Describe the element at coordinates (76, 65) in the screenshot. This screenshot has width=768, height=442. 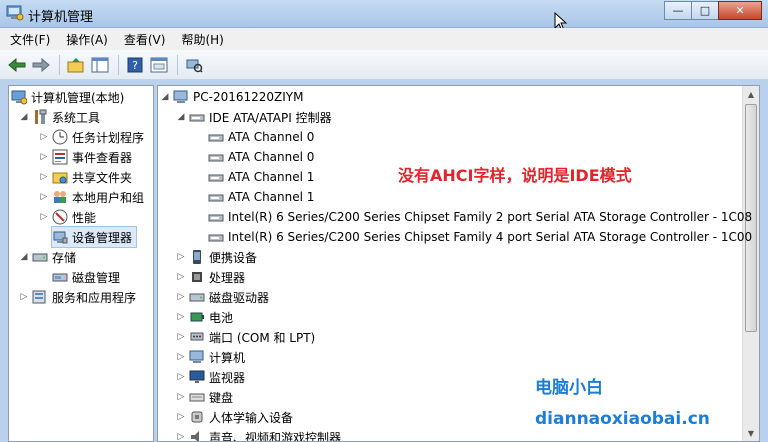
I see `up-level-button` at that location.